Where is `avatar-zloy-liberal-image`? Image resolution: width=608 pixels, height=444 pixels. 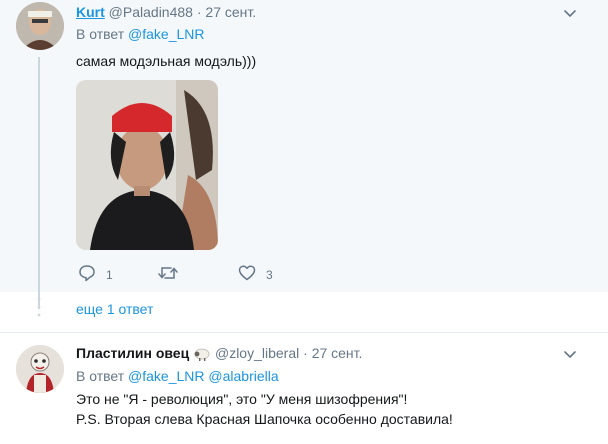
avatar-zloy-liberal-image is located at coordinates (40, 369).